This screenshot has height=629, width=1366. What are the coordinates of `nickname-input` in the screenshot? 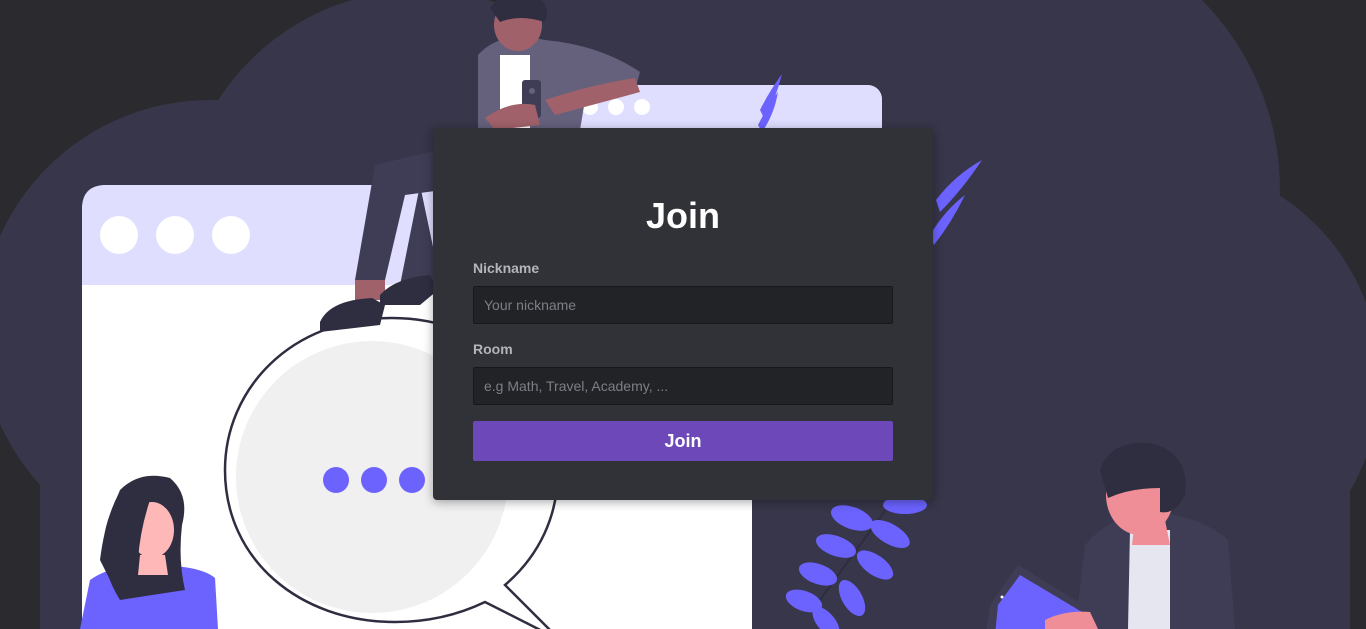 It's located at (683, 305).